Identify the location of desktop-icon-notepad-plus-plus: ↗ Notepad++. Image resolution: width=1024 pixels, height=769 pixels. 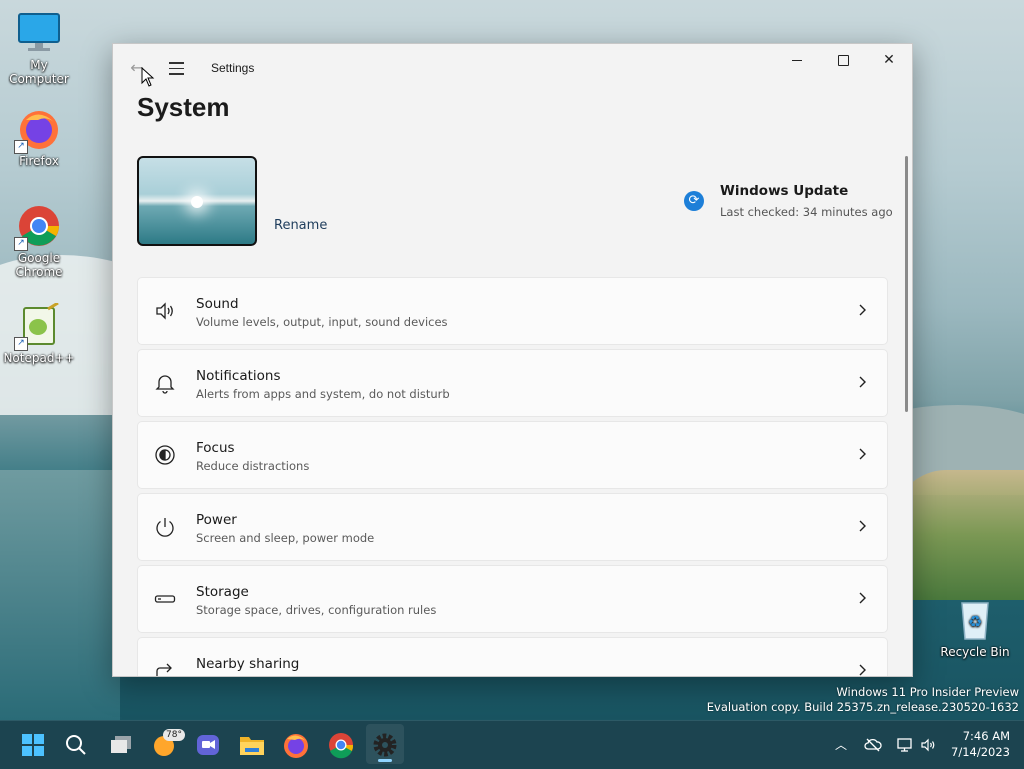
(39, 333).